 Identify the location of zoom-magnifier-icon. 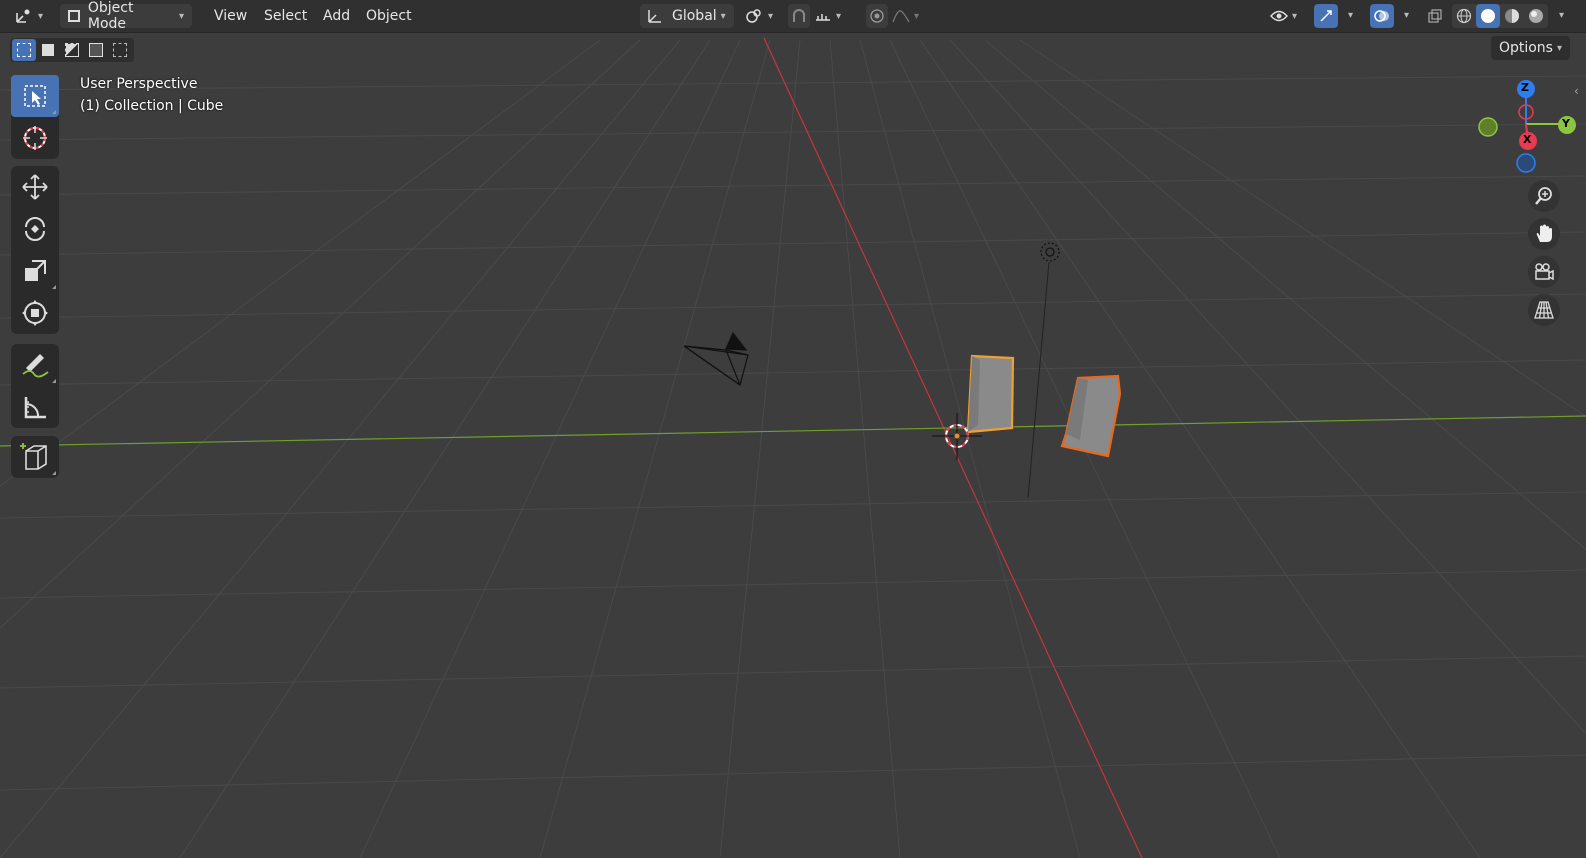
(1543, 196).